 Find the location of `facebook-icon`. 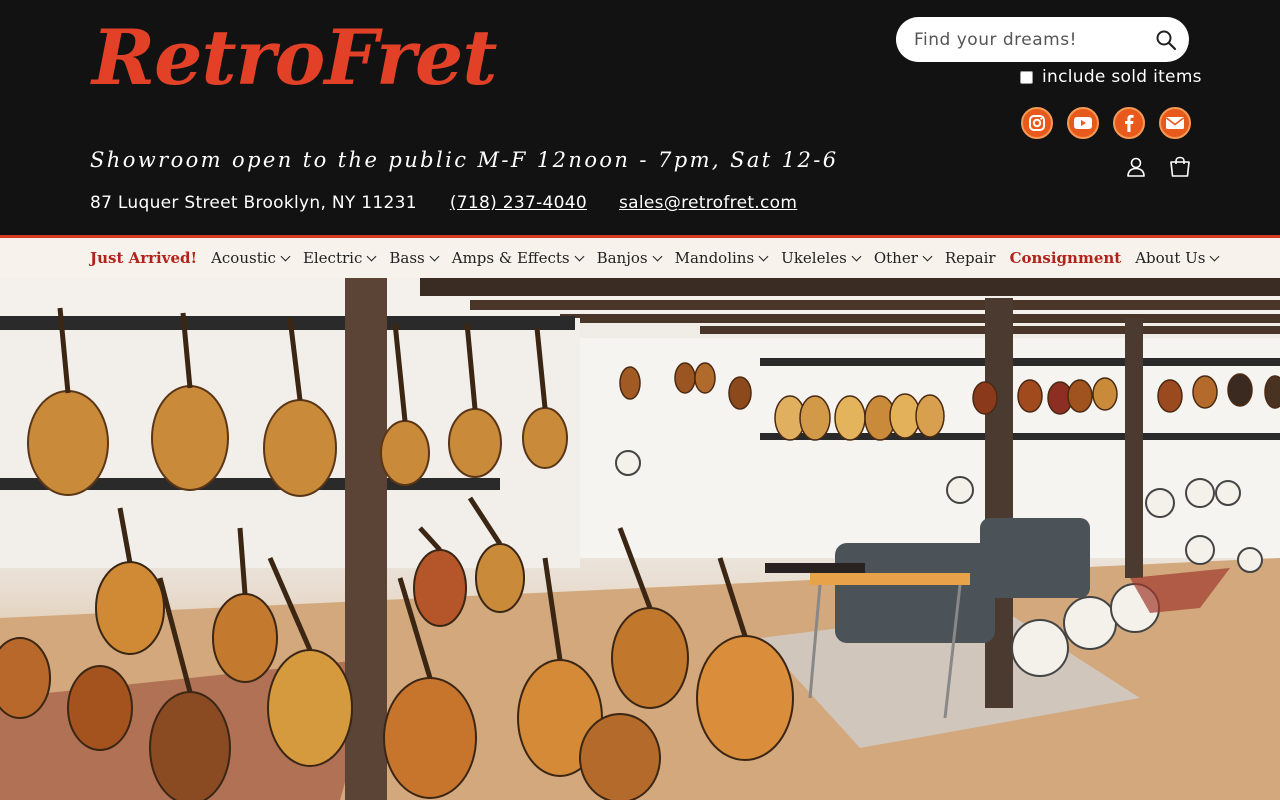

facebook-icon is located at coordinates (1129, 123).